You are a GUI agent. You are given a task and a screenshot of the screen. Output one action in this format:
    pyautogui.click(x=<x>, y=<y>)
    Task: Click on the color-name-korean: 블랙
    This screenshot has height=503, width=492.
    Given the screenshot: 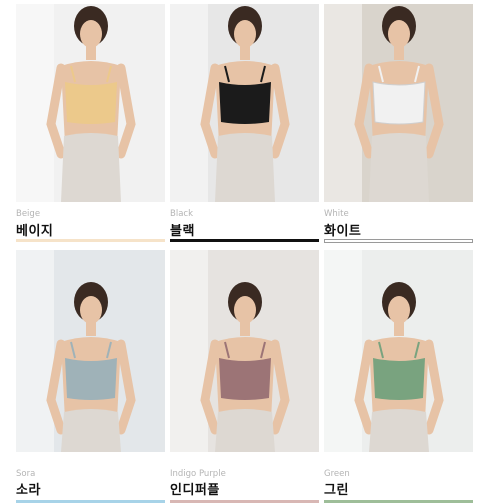 What is the action you would take?
    pyautogui.click(x=182, y=231)
    